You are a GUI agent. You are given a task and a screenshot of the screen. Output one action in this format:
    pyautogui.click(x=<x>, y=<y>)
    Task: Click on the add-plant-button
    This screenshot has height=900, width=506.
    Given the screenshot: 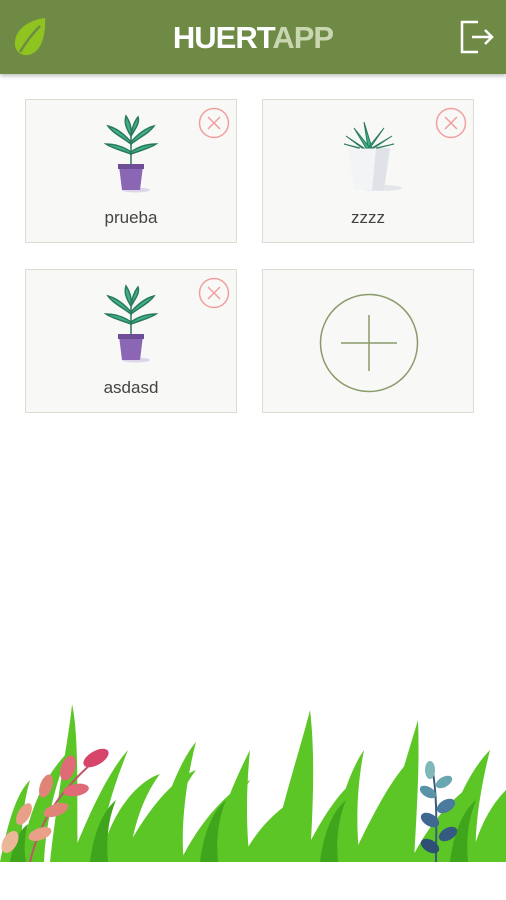 What is the action you would take?
    pyautogui.click(x=368, y=341)
    